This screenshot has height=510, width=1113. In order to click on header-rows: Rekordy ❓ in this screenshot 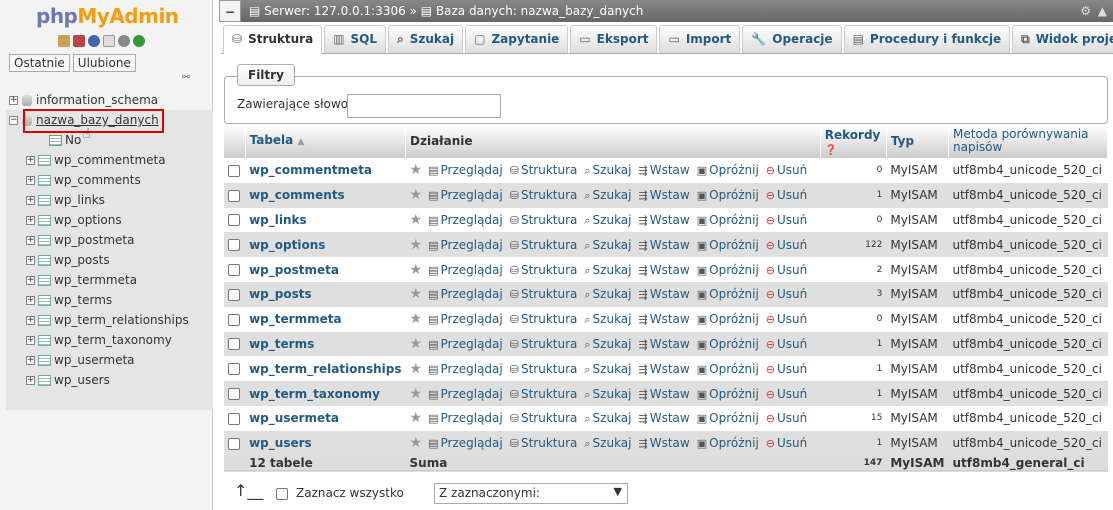, I will do `click(853, 142)`.